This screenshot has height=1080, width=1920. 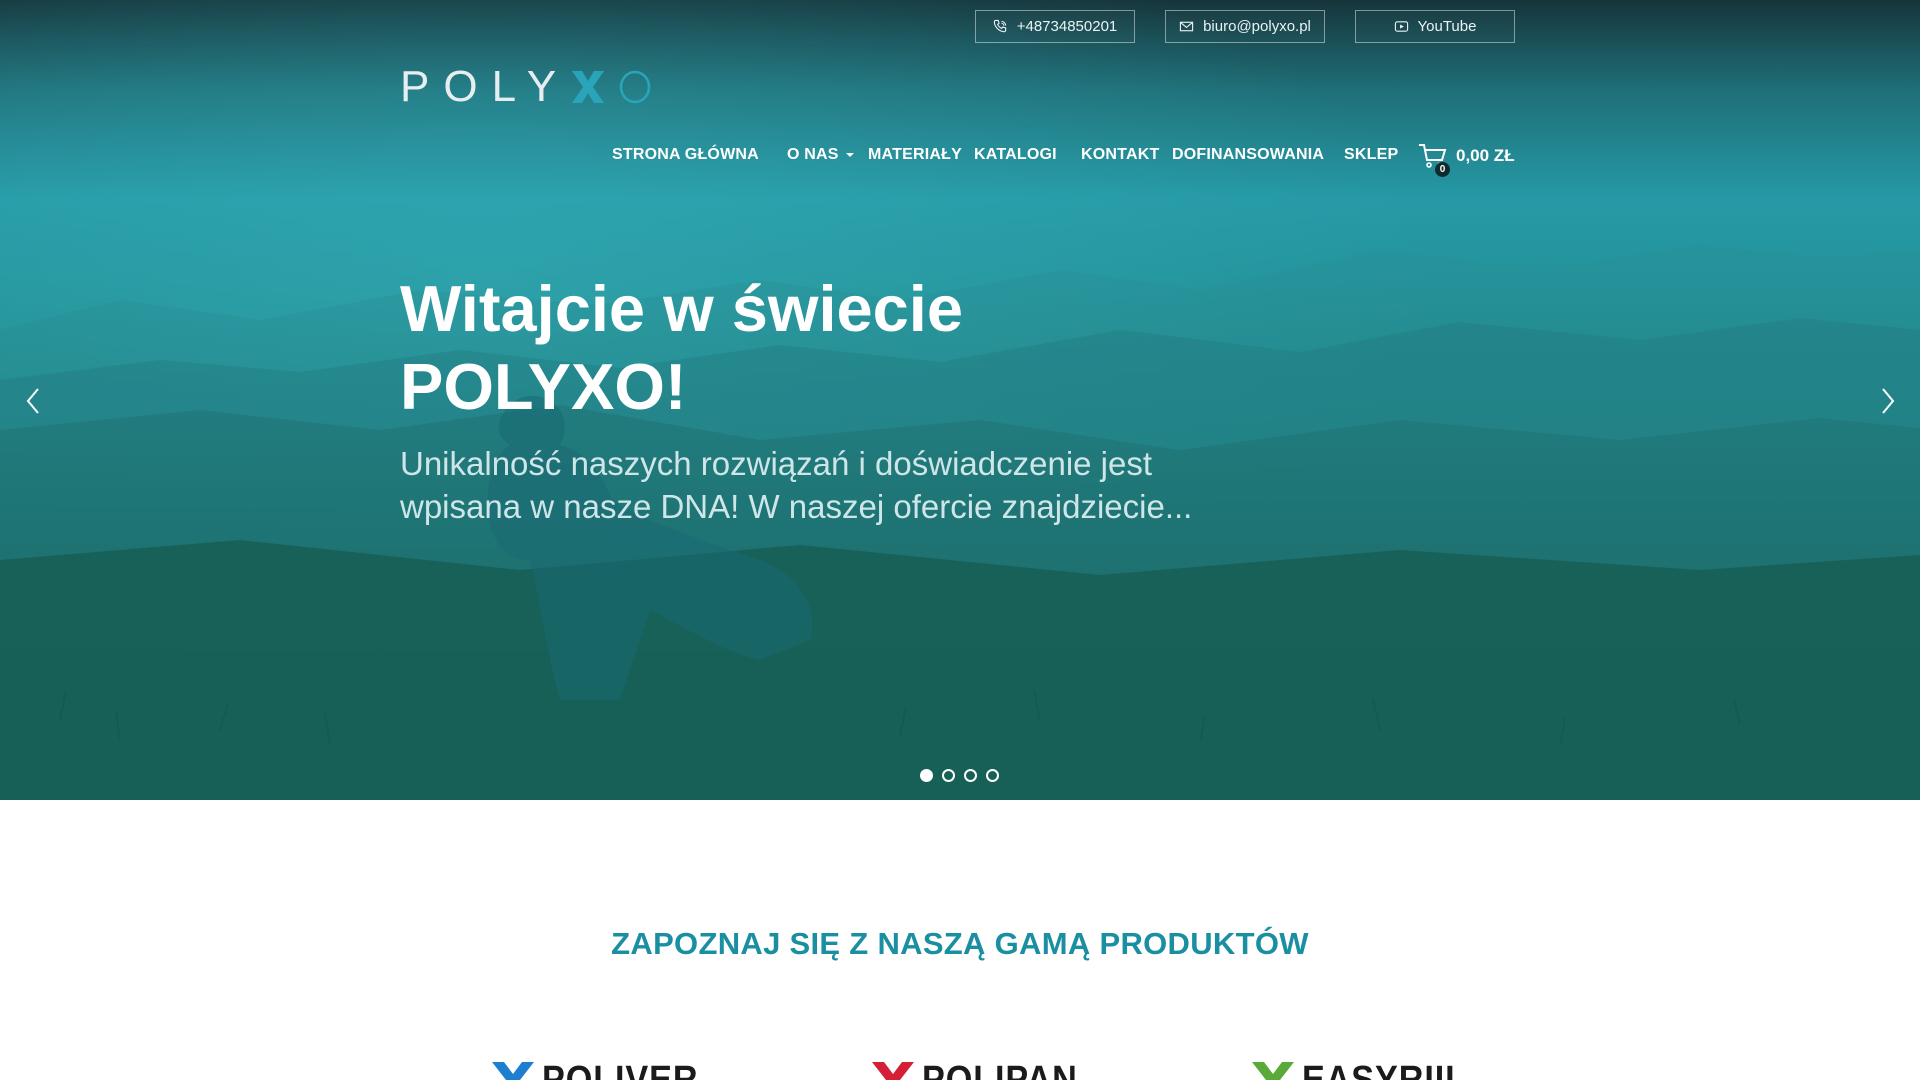 What do you see at coordinates (1248, 155) in the screenshot?
I see `nav-item-funding: DOFINANSOWANIA` at bounding box center [1248, 155].